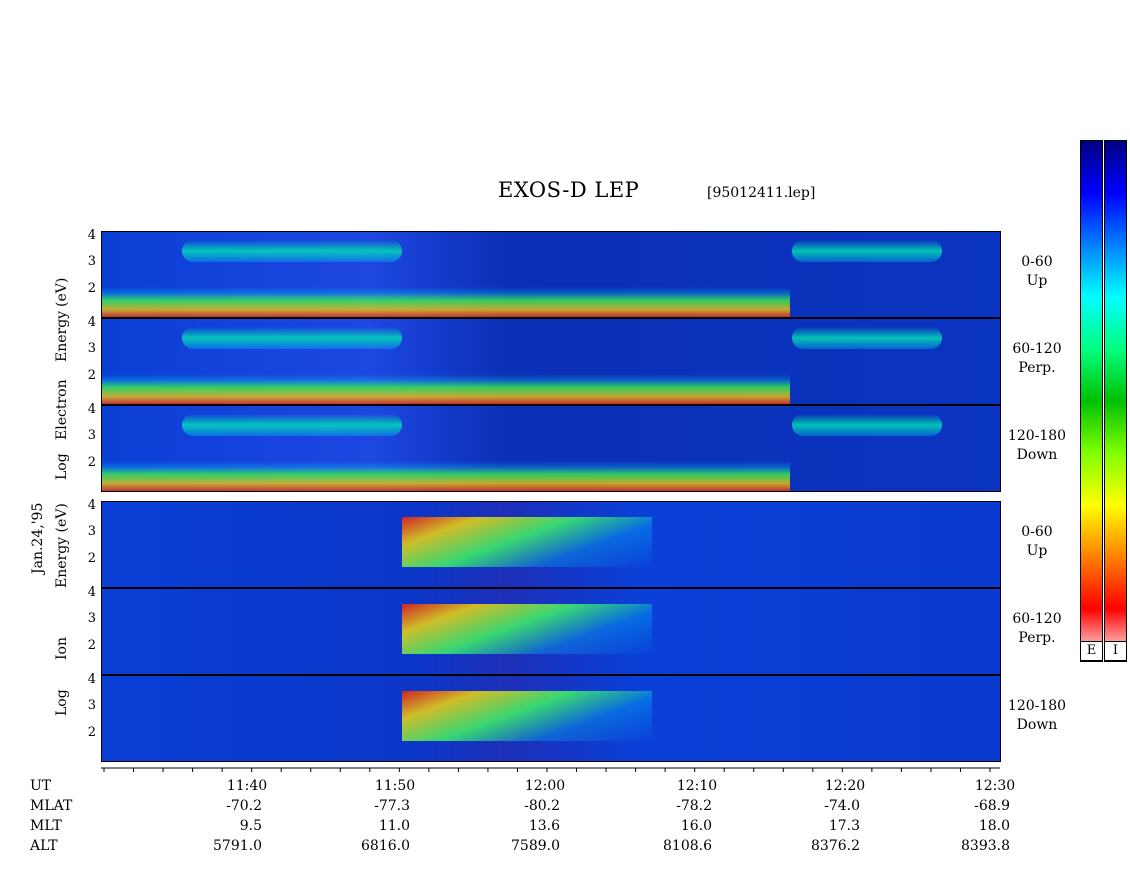 The height and width of the screenshot is (875, 1130). I want to click on row-name-ut: UT, so click(41, 786).